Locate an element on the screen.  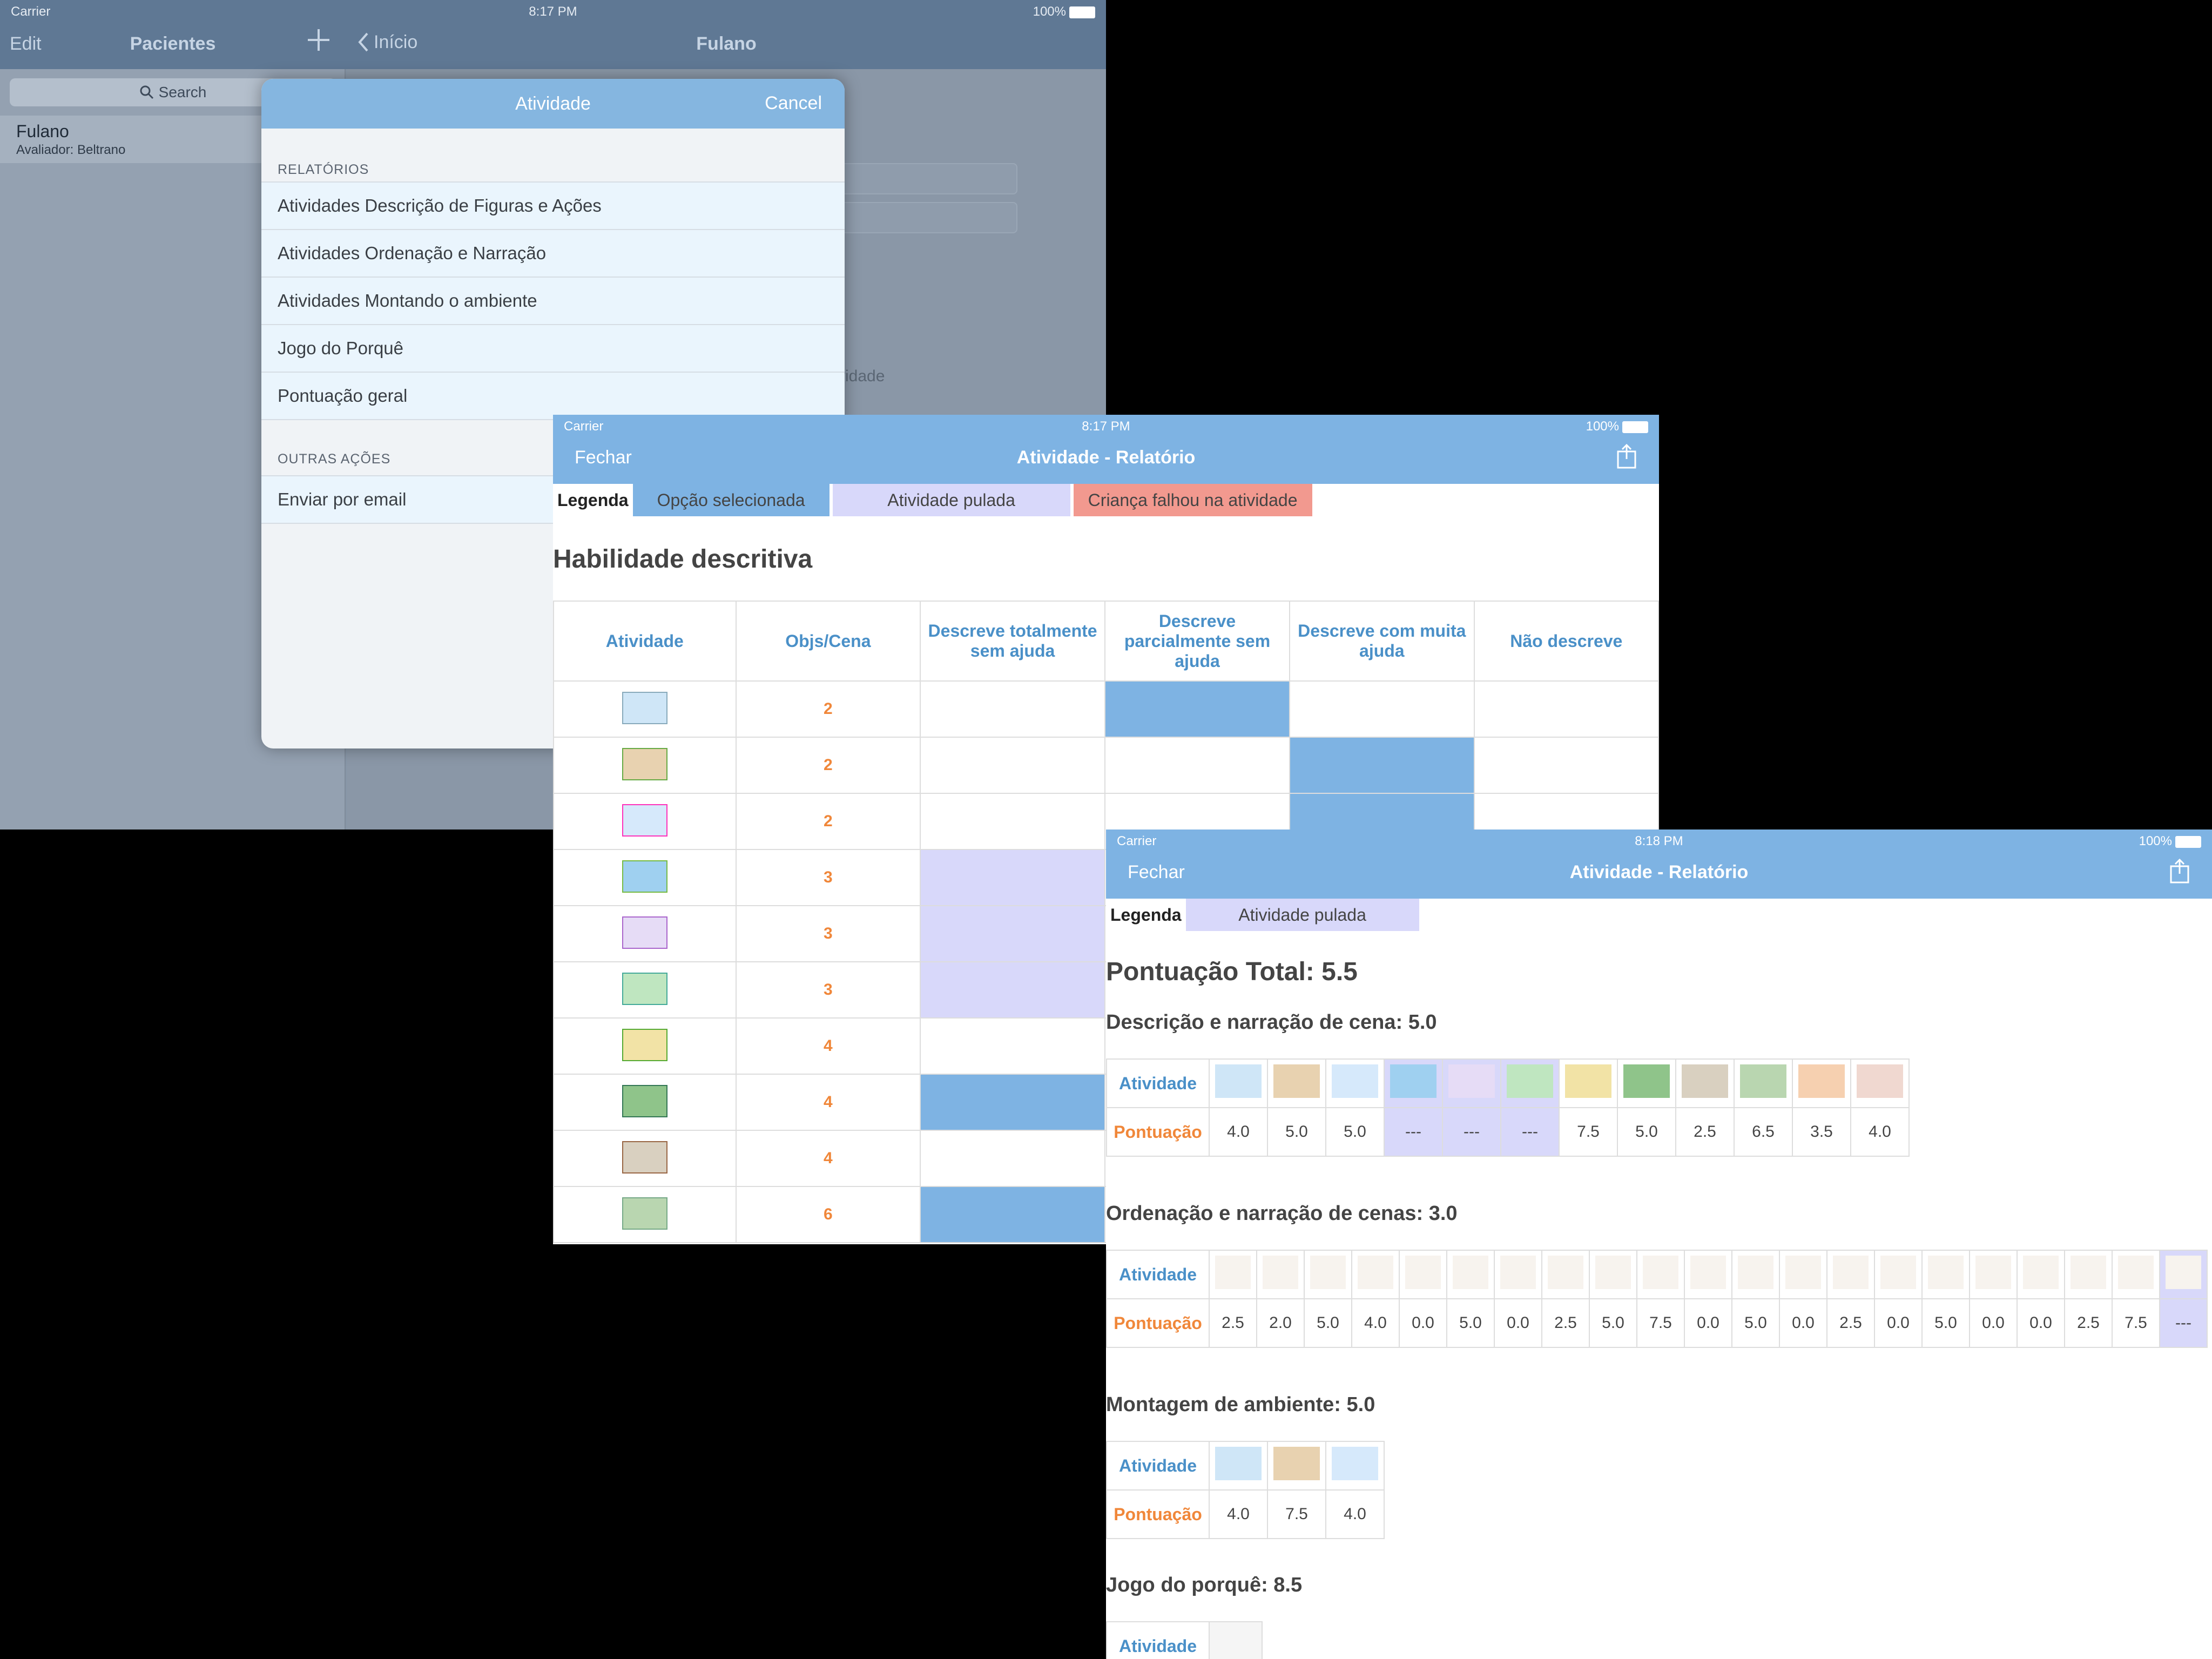
menu-item-general-score: Pontuação geral is located at coordinates (553, 396).